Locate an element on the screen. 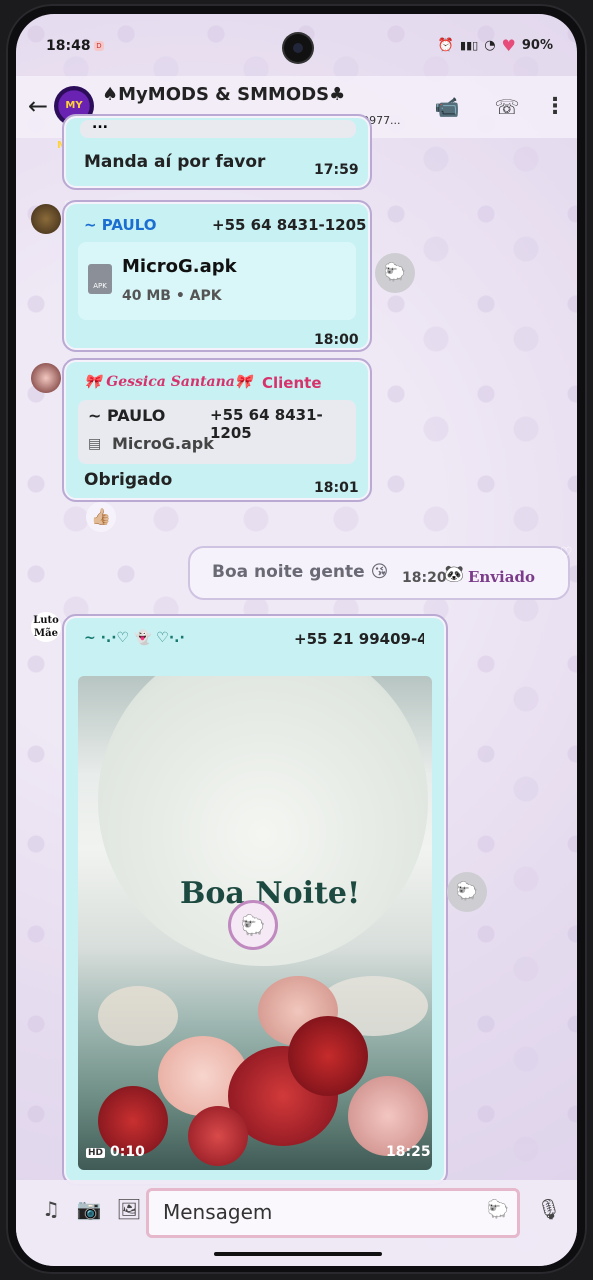 Image resolution: width=593 pixels, height=1280 pixels. back-arrow-icon: ← is located at coordinates (38, 106).